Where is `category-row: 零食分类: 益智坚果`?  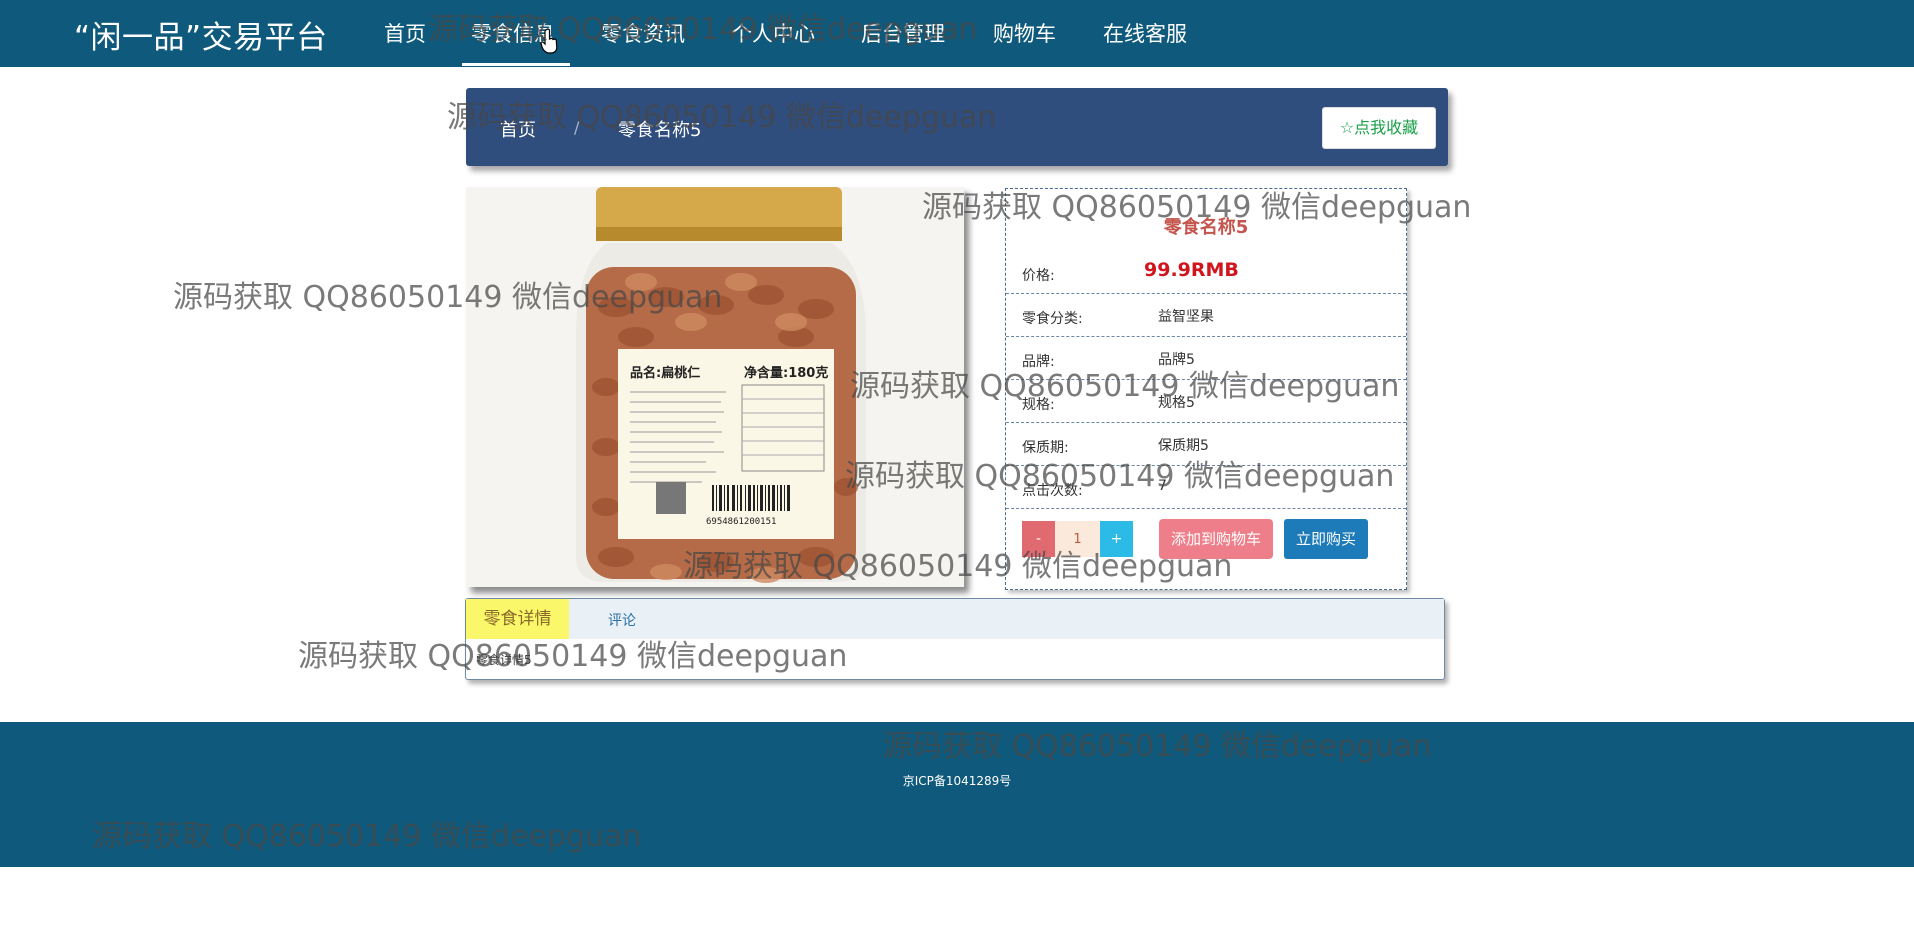 category-row: 零食分类: 益智坚果 is located at coordinates (1206, 315).